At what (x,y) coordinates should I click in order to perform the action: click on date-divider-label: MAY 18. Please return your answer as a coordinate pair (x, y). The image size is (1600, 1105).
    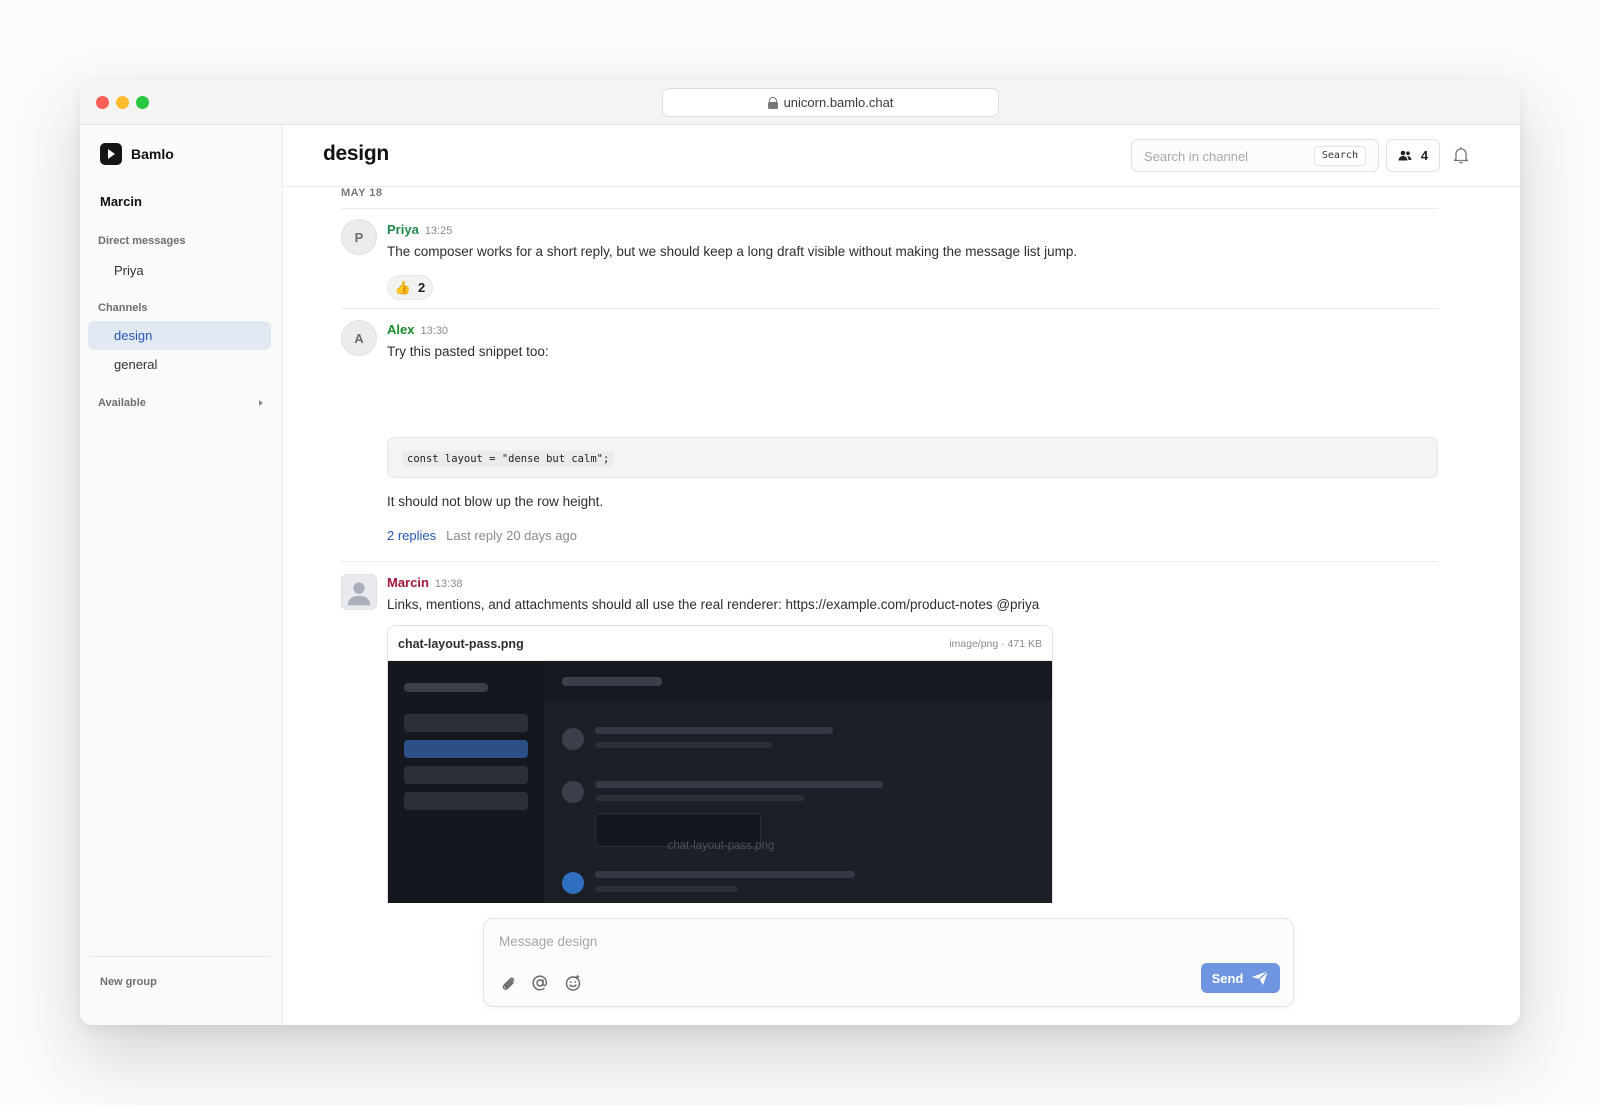
    Looking at the image, I should click on (362, 193).